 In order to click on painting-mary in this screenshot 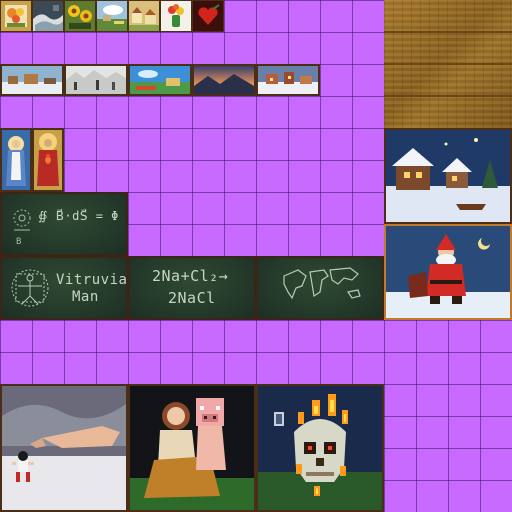, I will do `click(16, 160)`.